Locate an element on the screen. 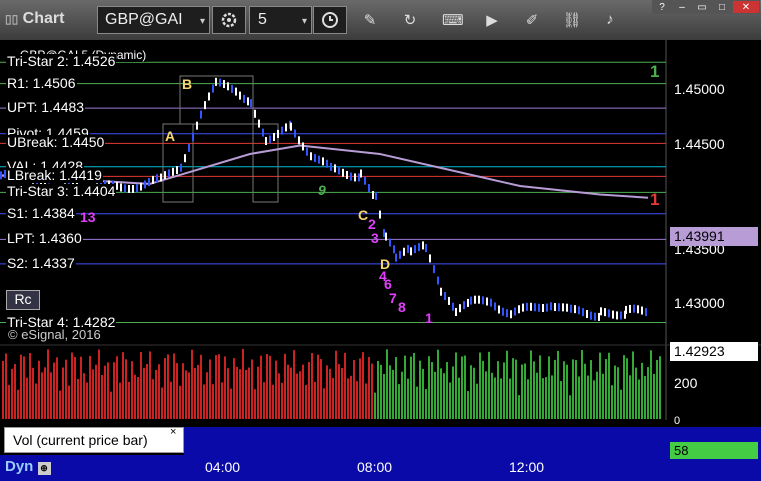 This screenshot has width=761, height=481. chart-icon: ▯▯ is located at coordinates (12, 19).